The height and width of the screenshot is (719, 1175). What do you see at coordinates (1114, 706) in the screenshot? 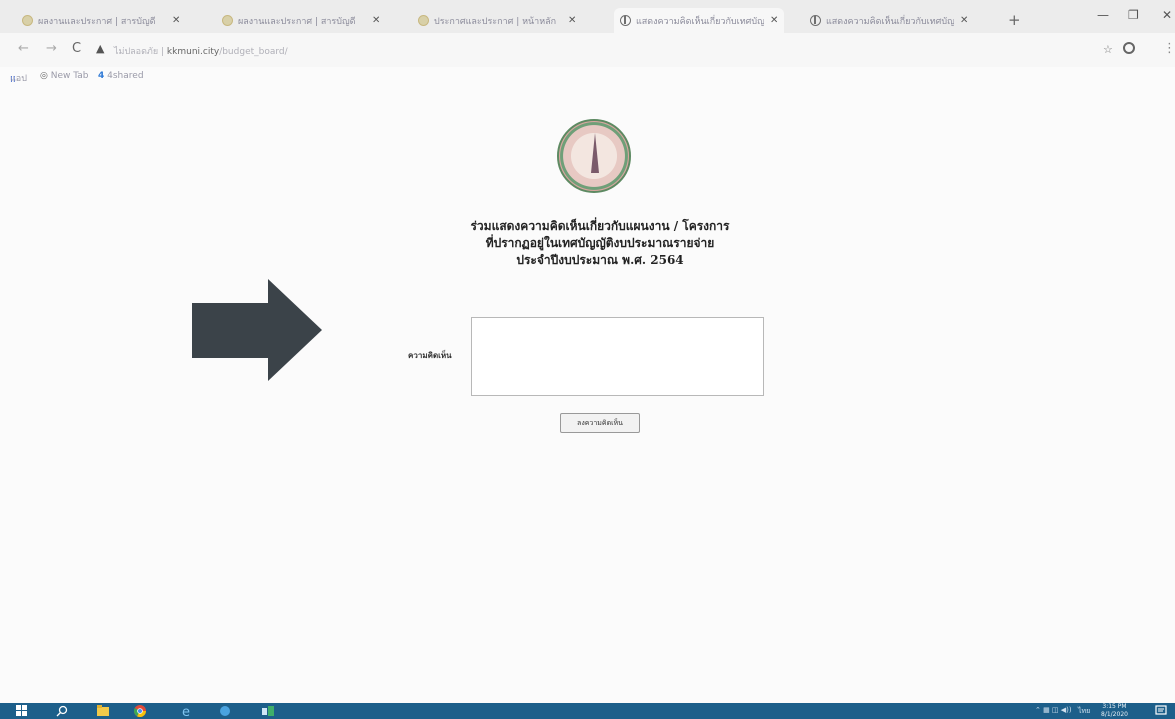
I see `clock-time: 3:15 PM` at bounding box center [1114, 706].